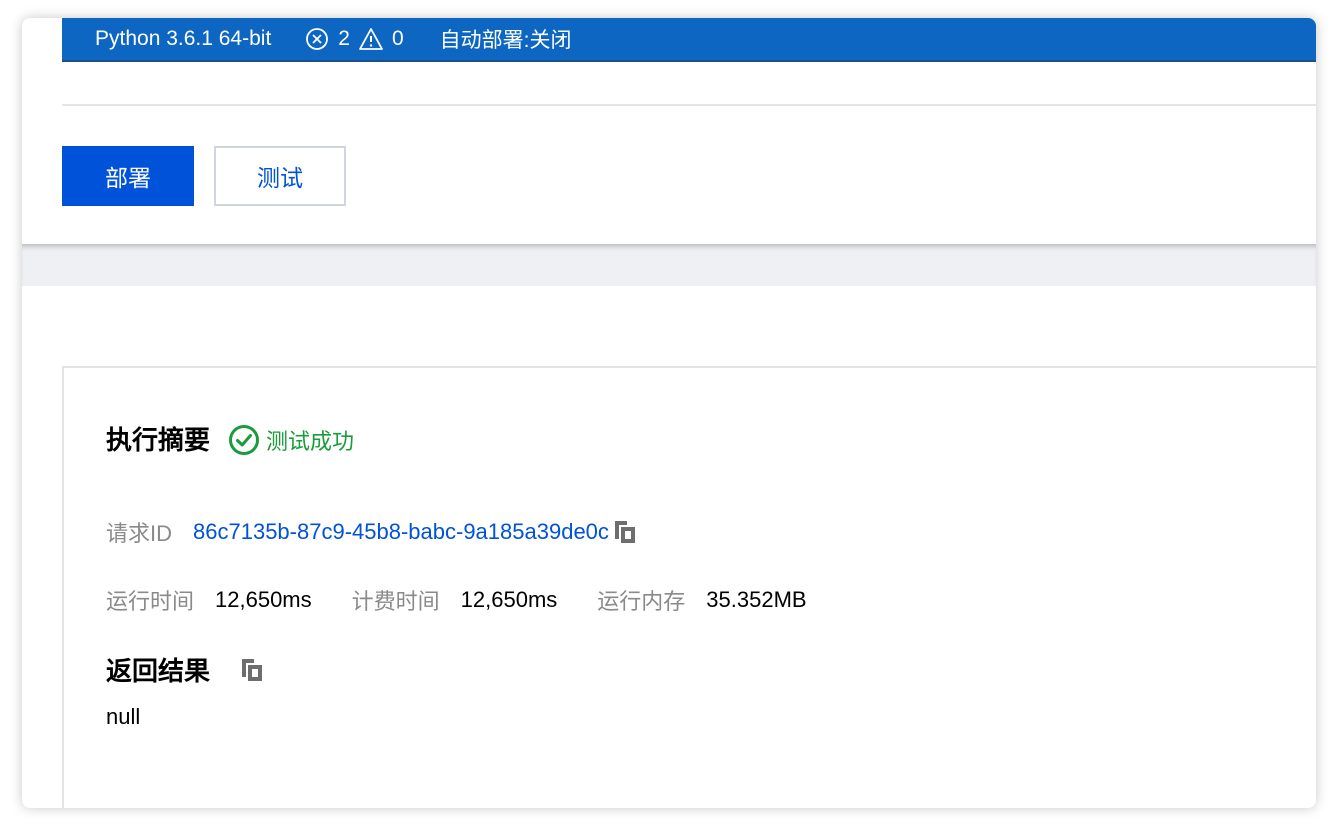 This screenshot has height=826, width=1334. Describe the element at coordinates (689, 105) in the screenshot. I see `divider` at that location.